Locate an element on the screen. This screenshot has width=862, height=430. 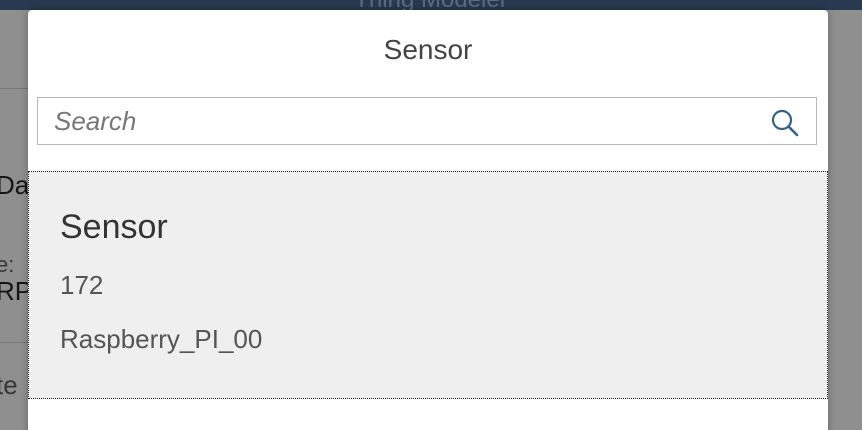
list-item-attribute: 172 is located at coordinates (82, 285).